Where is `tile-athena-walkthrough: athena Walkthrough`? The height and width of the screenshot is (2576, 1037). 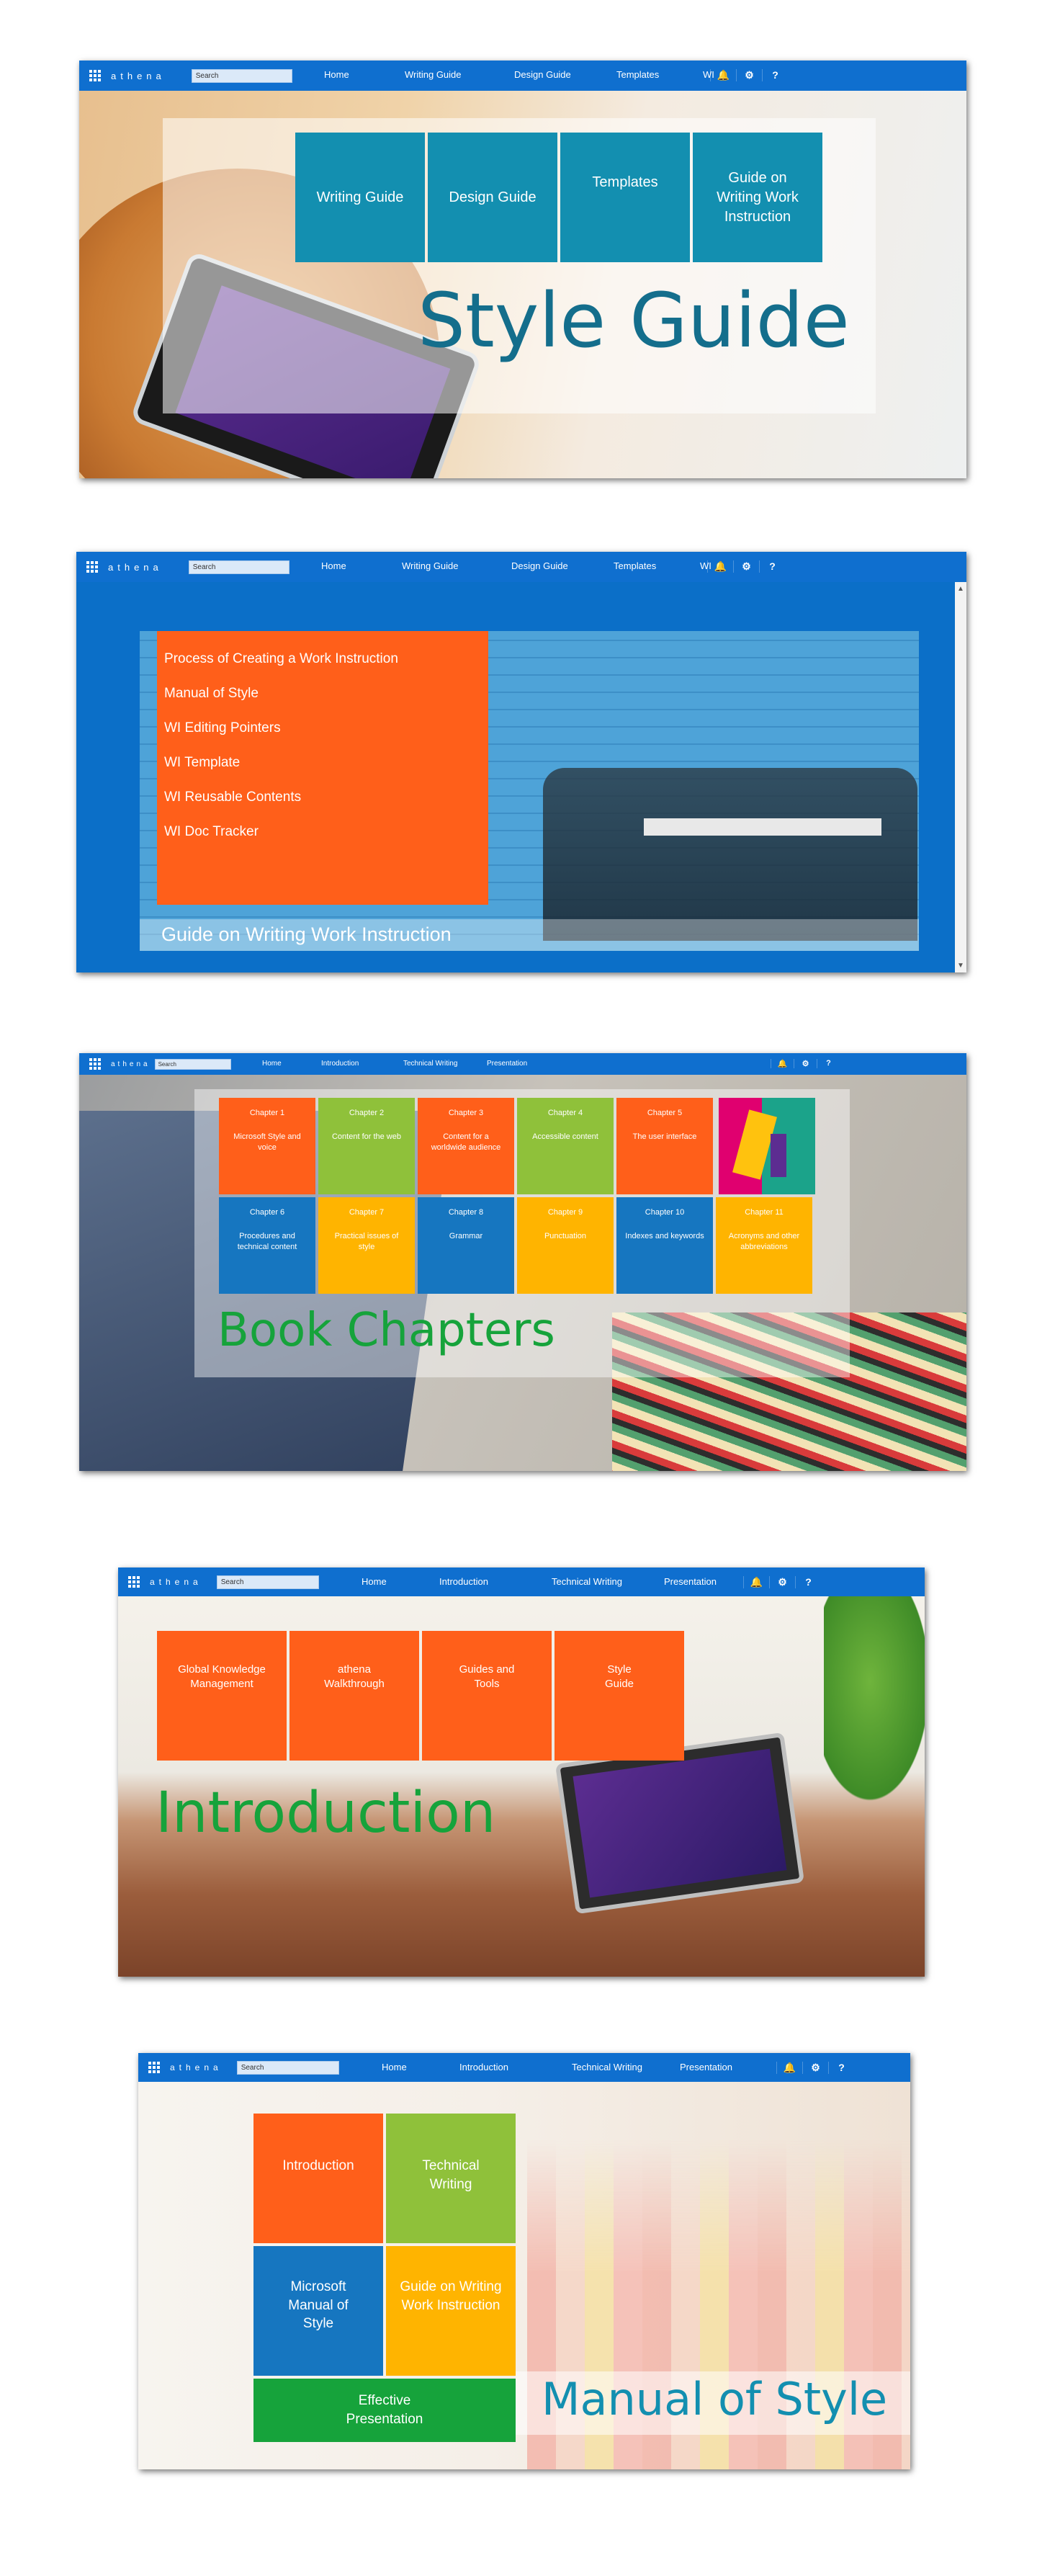
tile-athena-walkthrough: athena Walkthrough is located at coordinates (354, 1696).